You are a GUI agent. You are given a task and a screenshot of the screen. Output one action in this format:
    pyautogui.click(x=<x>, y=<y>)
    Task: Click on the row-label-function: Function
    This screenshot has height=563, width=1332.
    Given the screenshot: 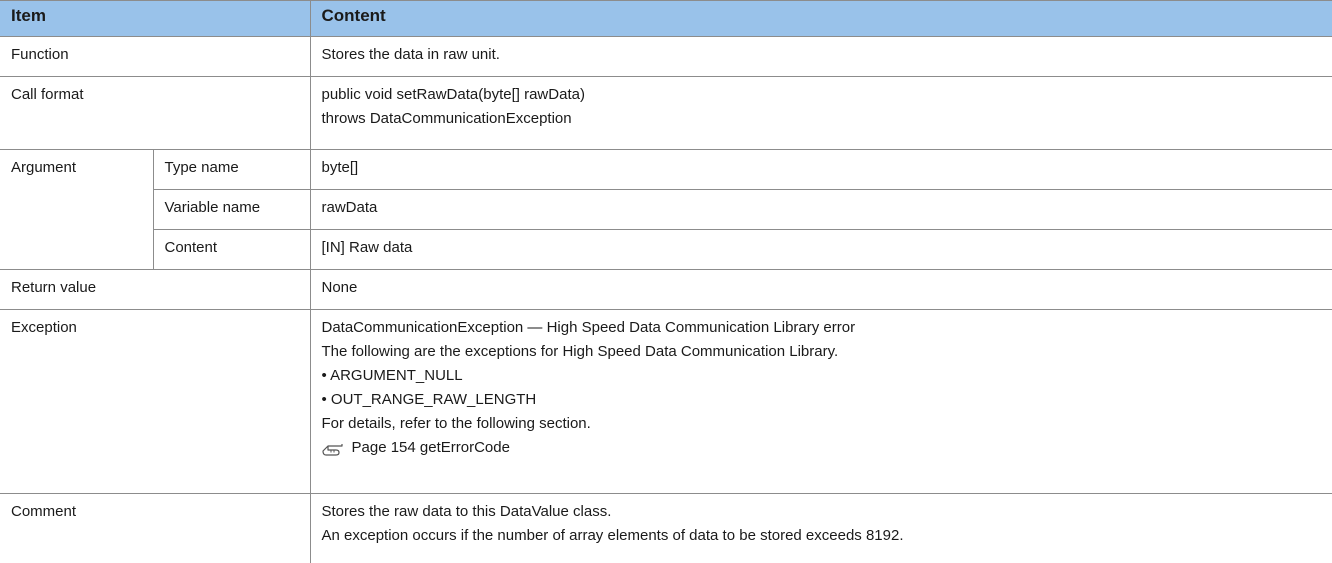 What is the action you would take?
    pyautogui.click(x=155, y=57)
    